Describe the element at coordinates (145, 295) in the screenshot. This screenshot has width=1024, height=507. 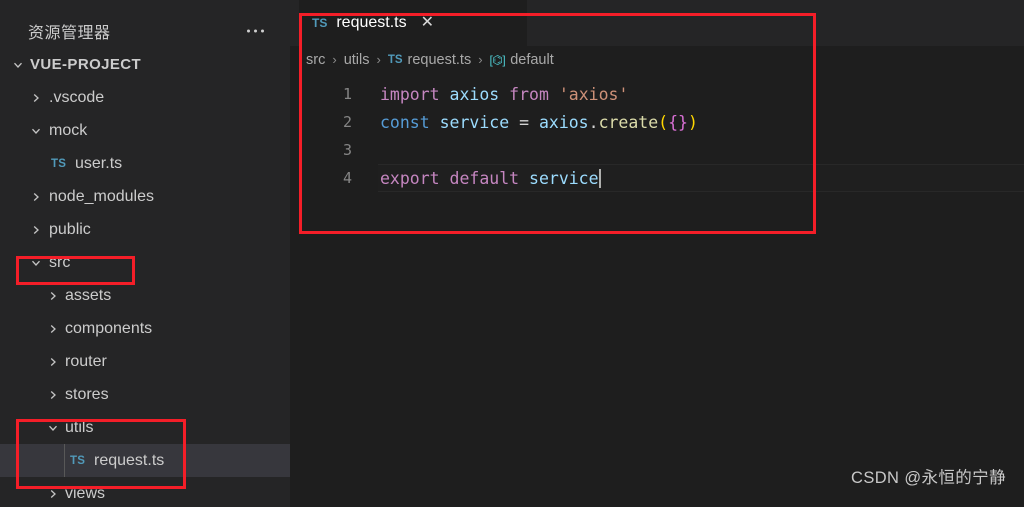
I see `tree-item-assets: assets` at that location.